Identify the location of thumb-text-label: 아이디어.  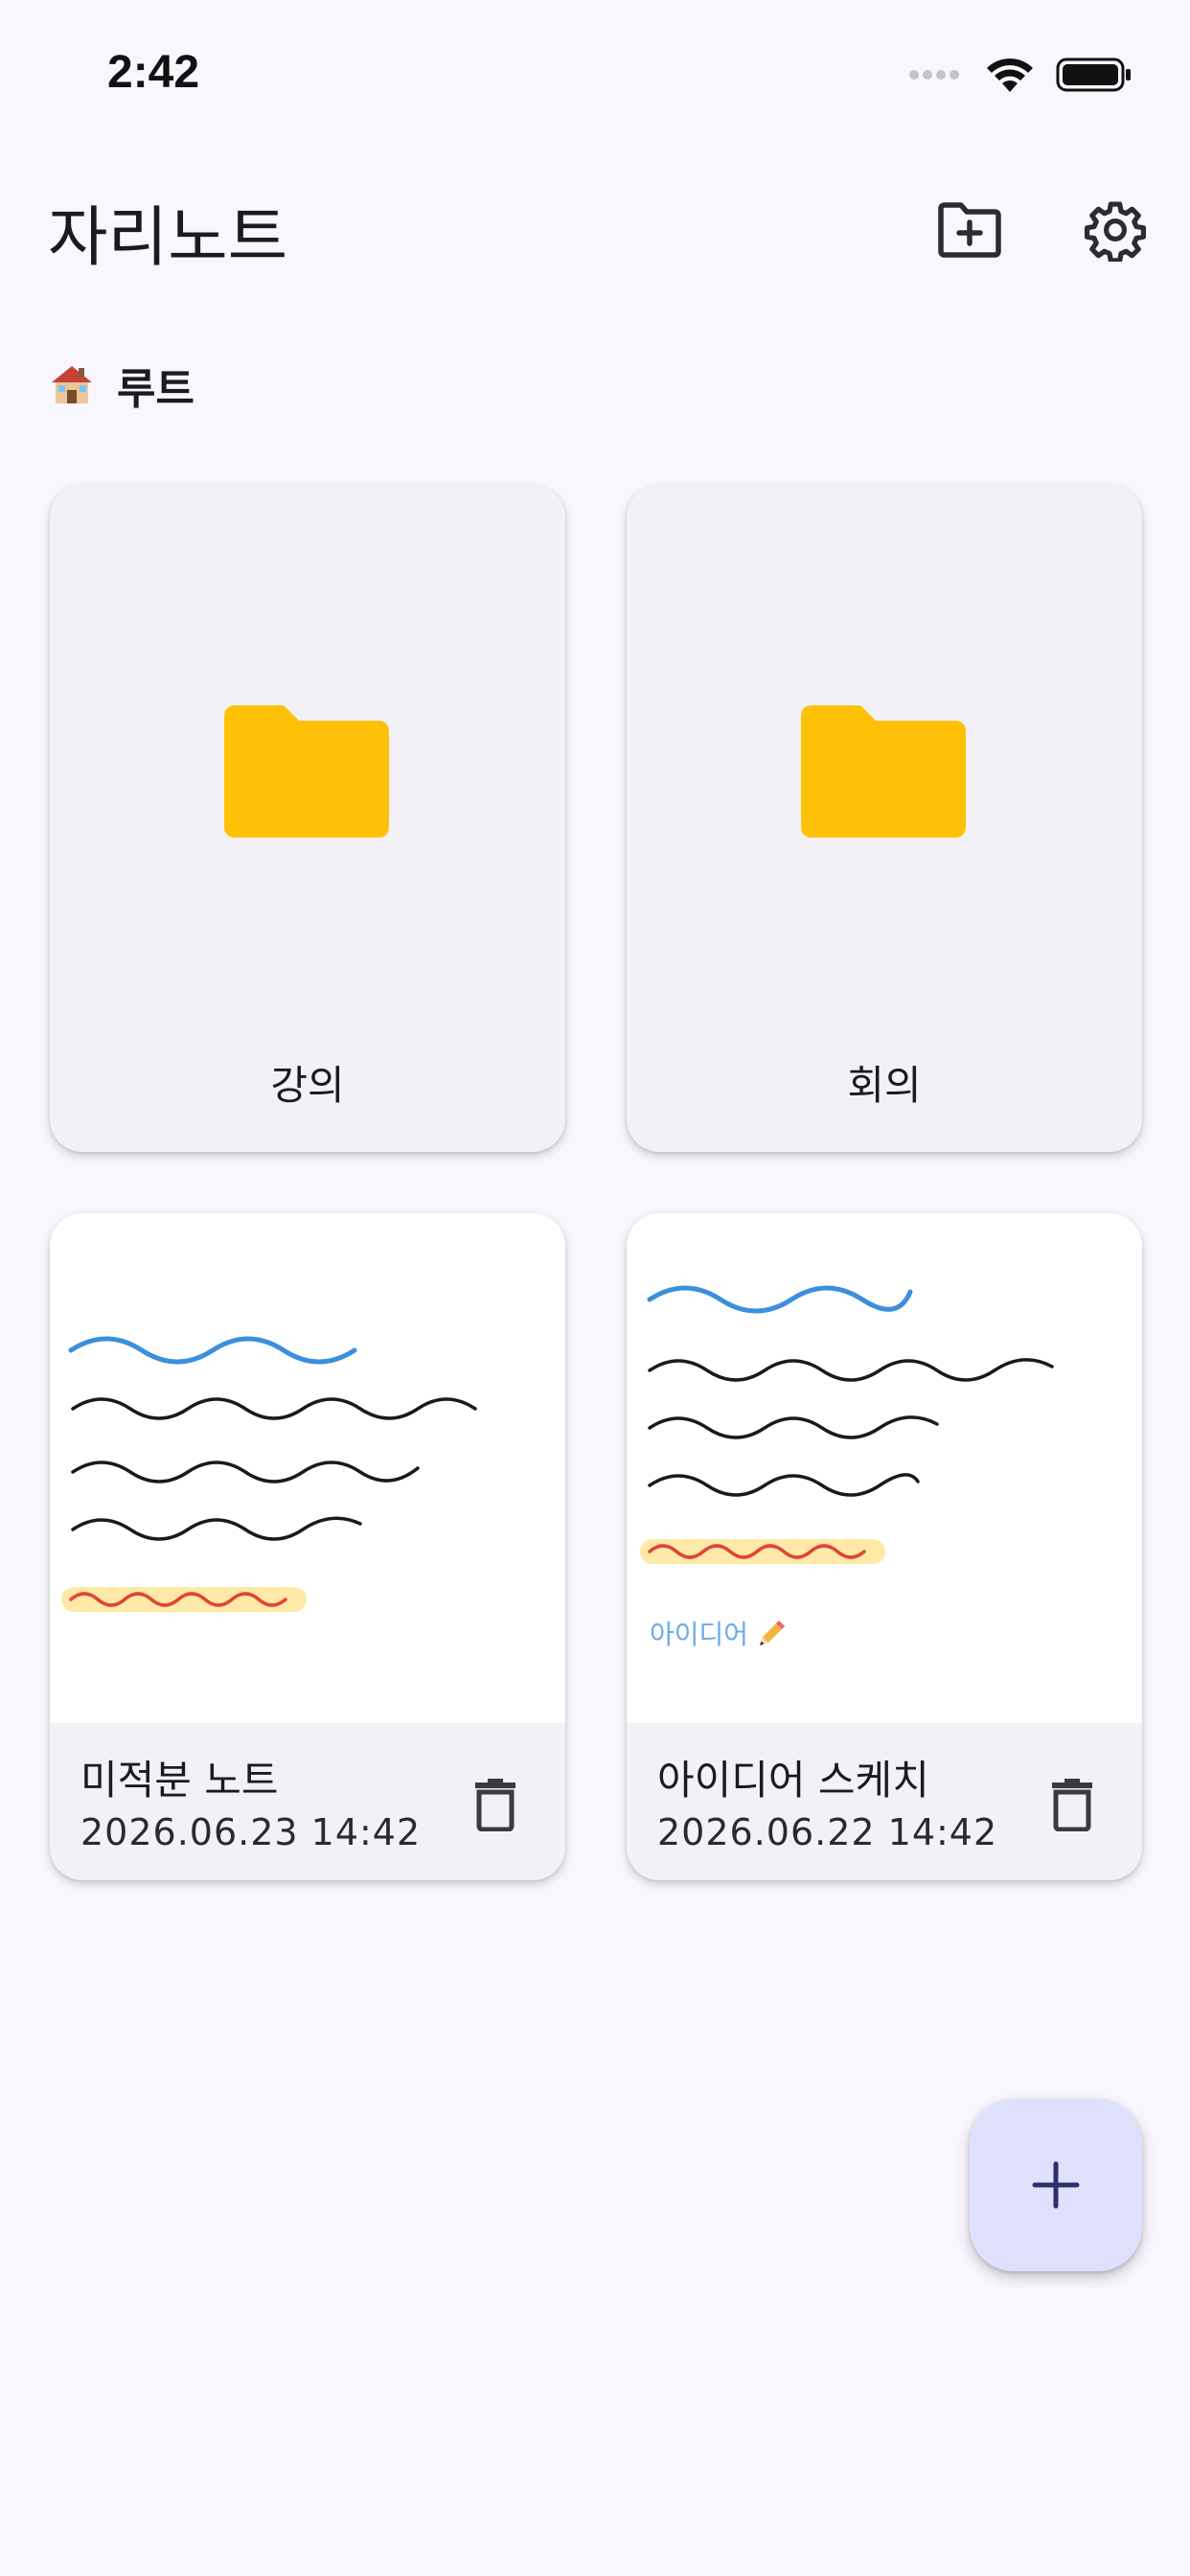
(700, 1634).